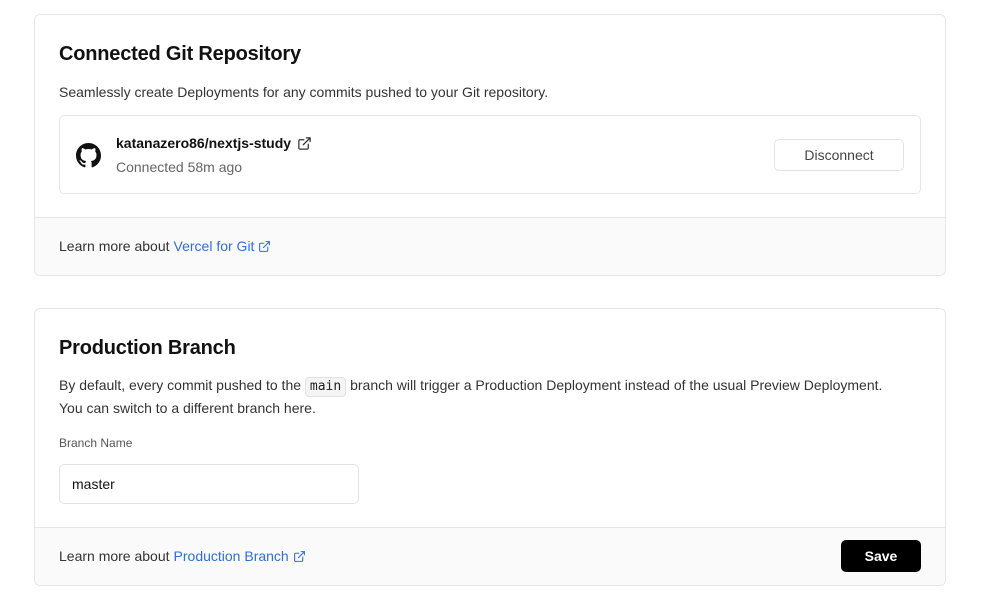  I want to click on branch-name-input, so click(209, 484).